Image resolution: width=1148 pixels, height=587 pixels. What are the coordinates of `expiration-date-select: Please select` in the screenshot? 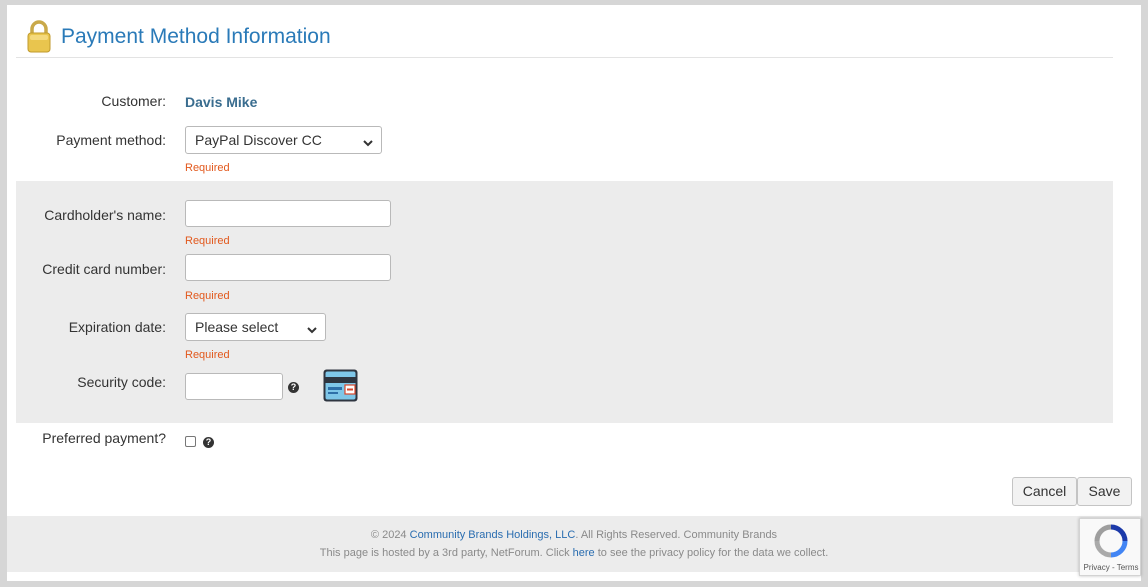 It's located at (255, 327).